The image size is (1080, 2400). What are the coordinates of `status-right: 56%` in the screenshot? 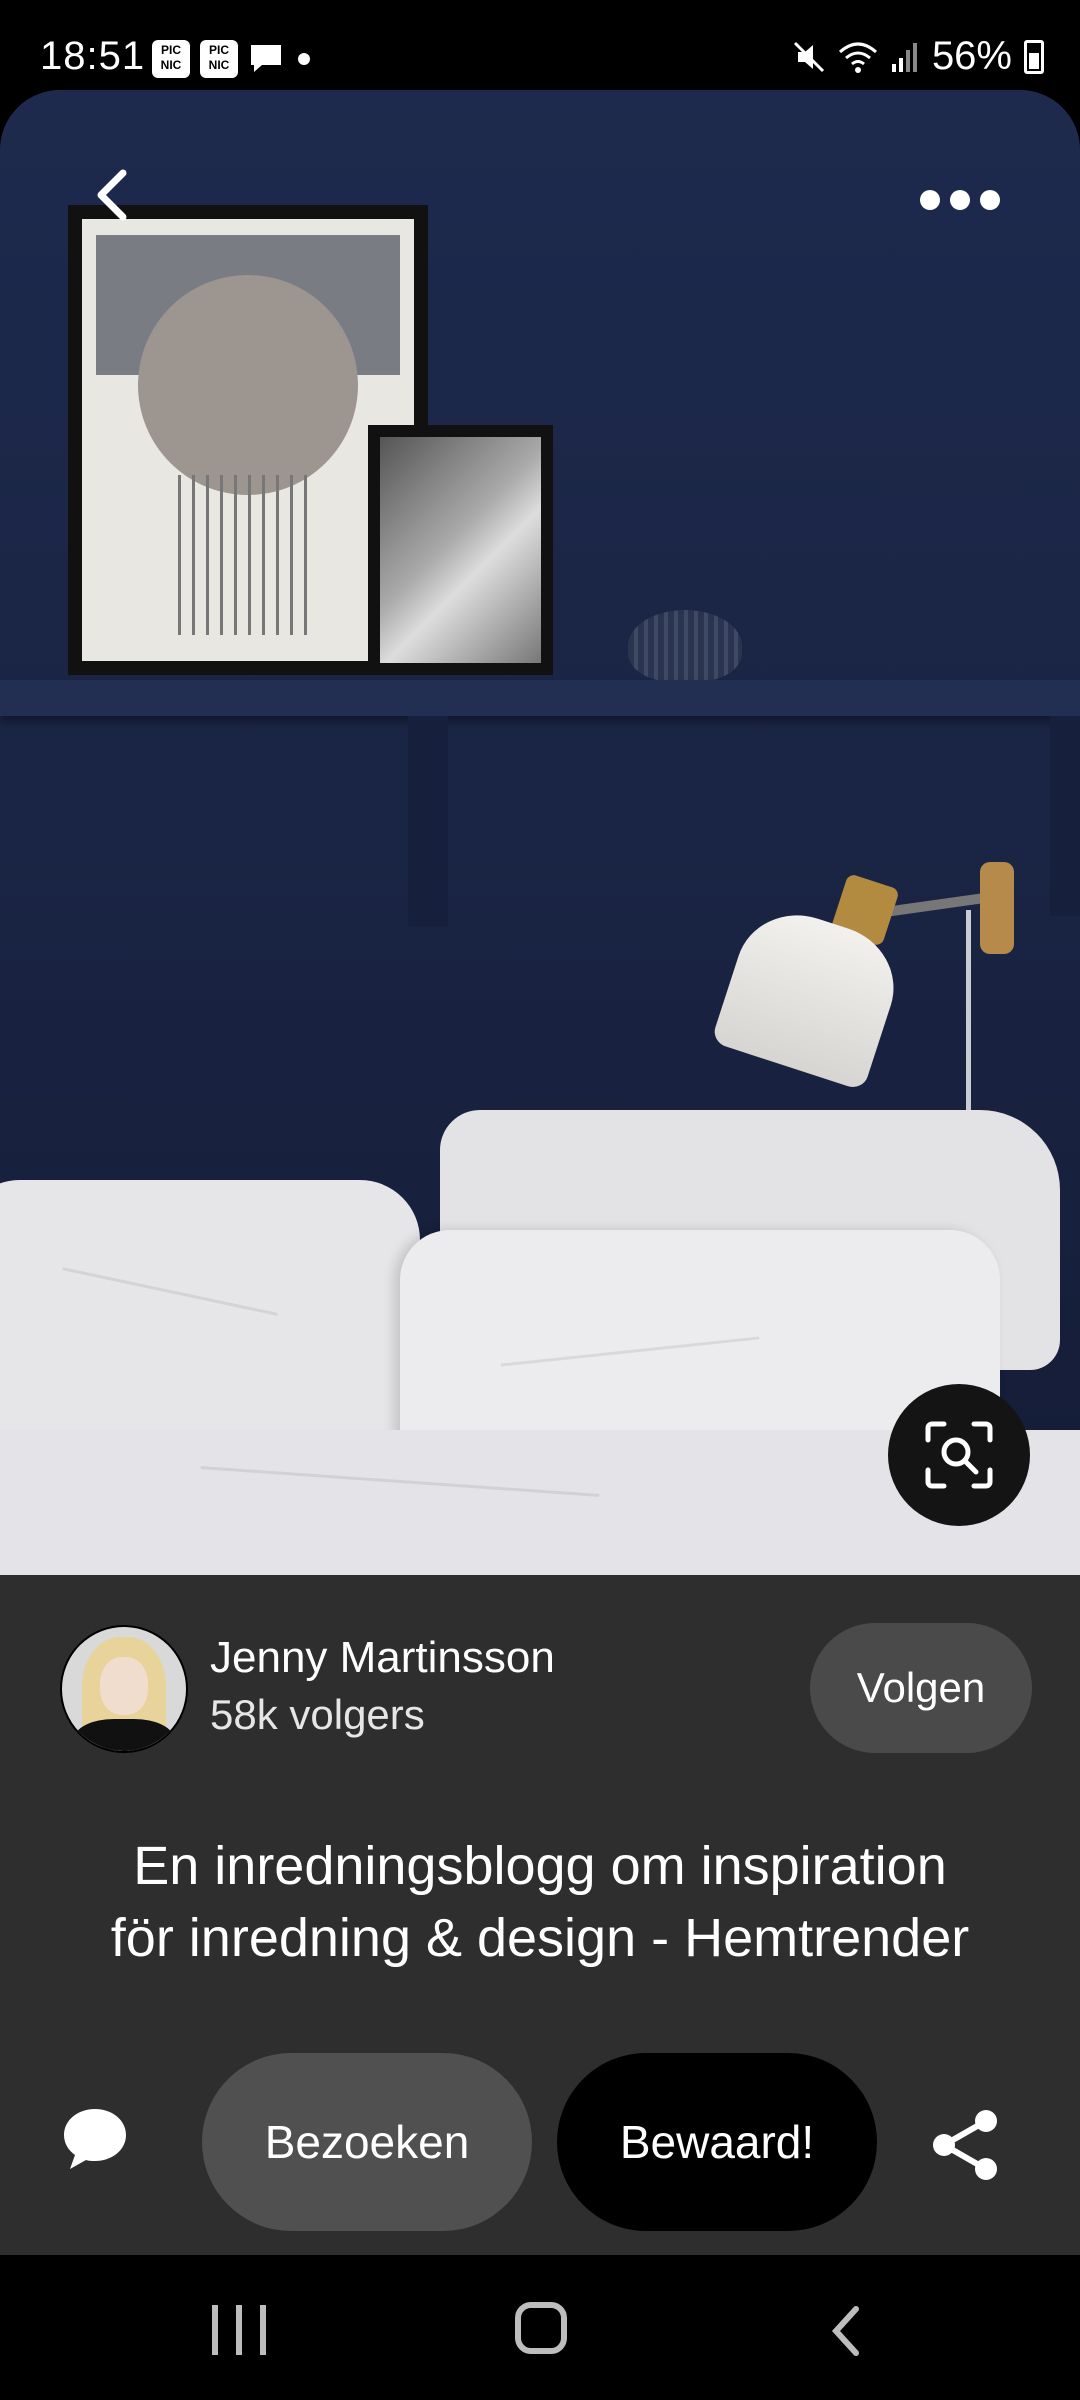 It's located at (918, 56).